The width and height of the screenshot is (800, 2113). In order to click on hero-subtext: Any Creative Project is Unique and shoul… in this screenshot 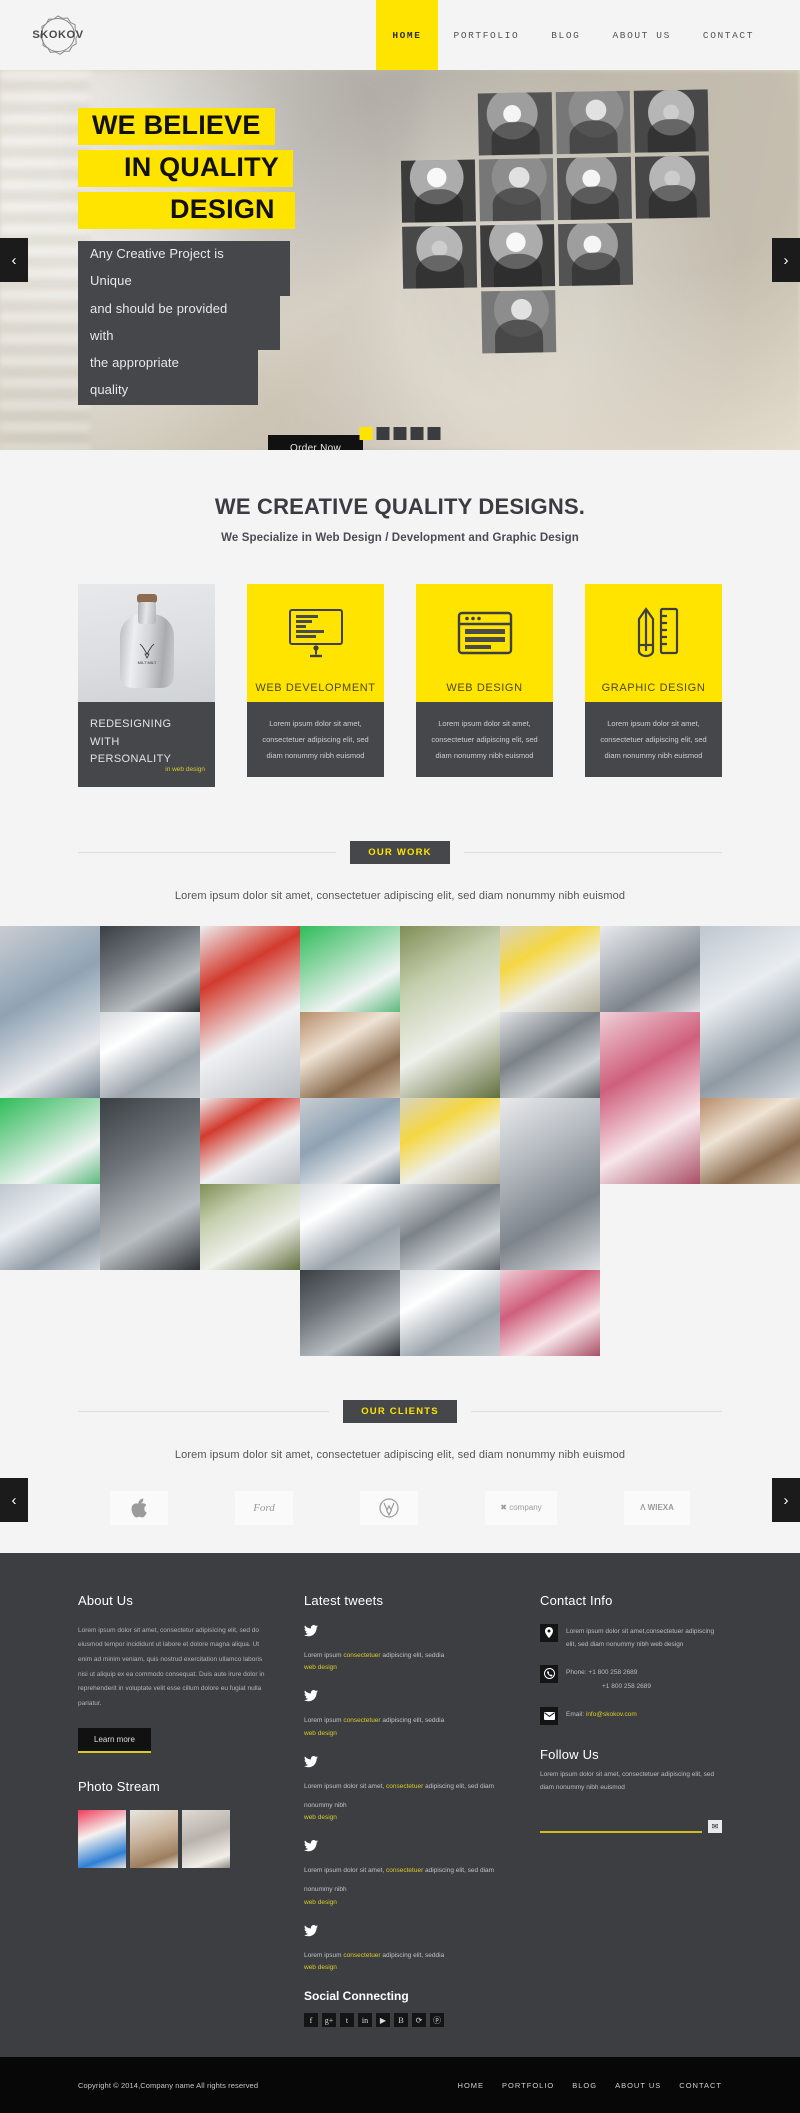, I will do `click(220, 323)`.